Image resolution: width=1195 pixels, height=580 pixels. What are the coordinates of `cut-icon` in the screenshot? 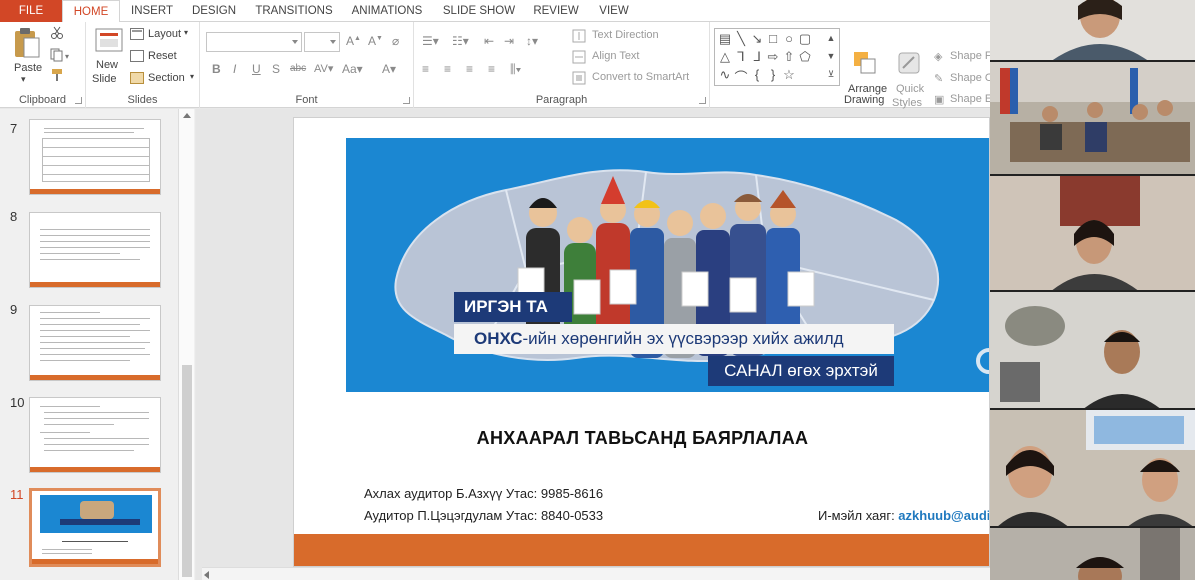 It's located at (57, 33).